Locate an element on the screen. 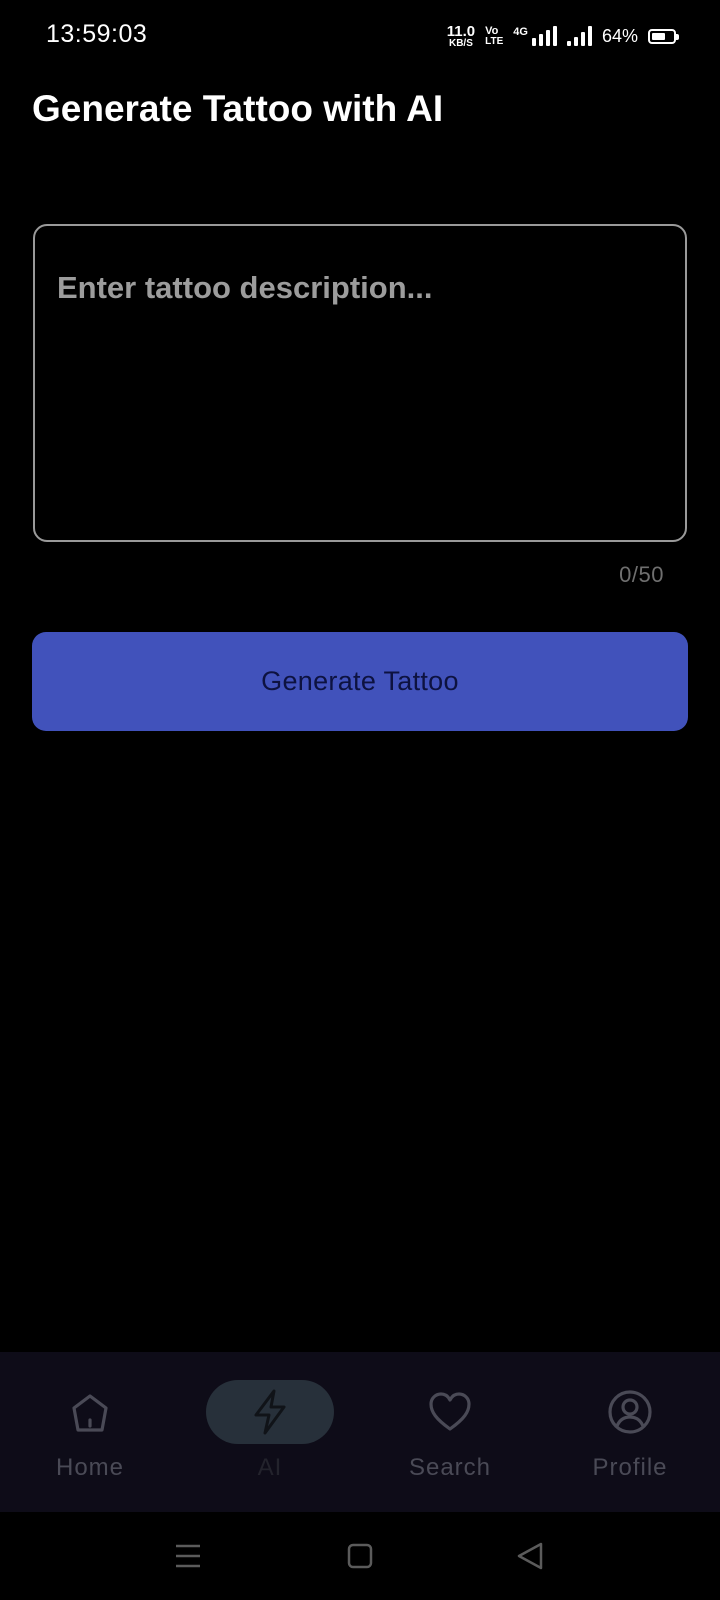 This screenshot has height=1600, width=720. nav-item-home: Home is located at coordinates (90, 1432).